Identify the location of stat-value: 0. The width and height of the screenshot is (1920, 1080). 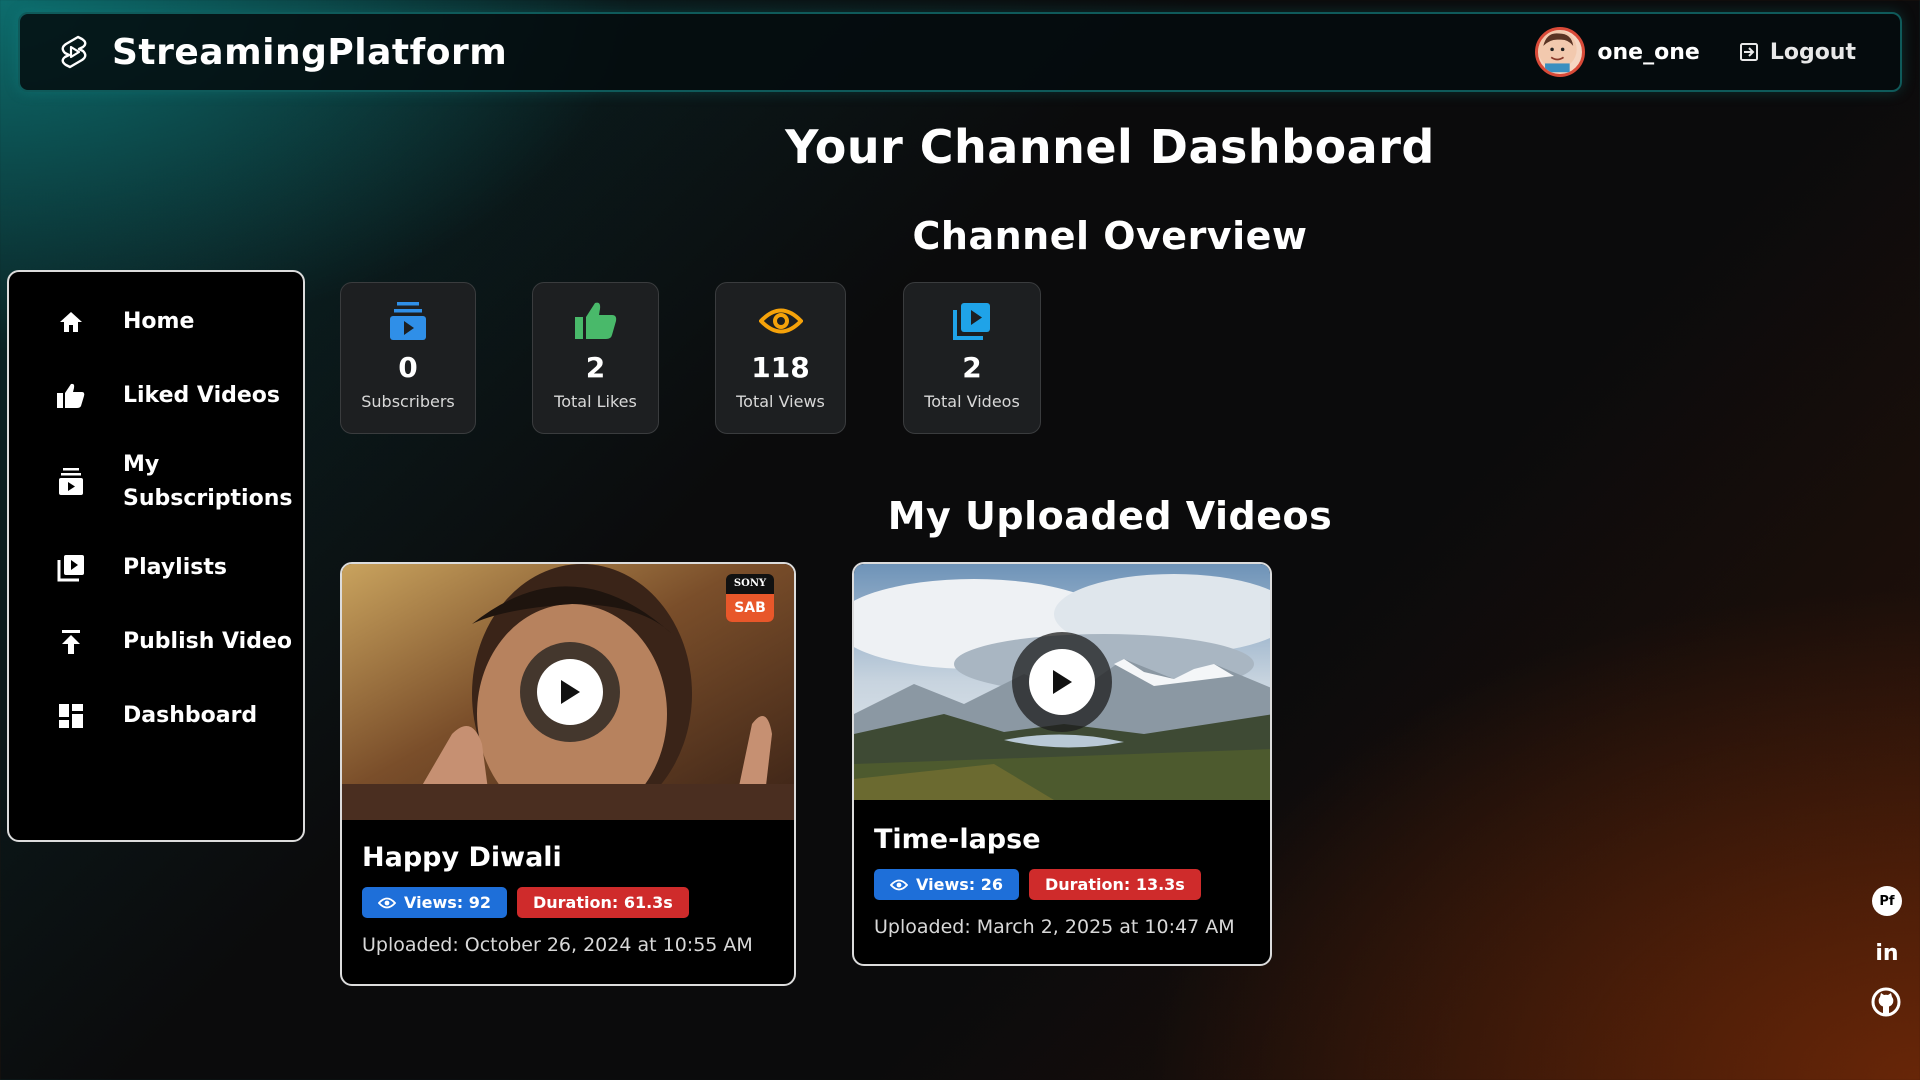
(408, 367).